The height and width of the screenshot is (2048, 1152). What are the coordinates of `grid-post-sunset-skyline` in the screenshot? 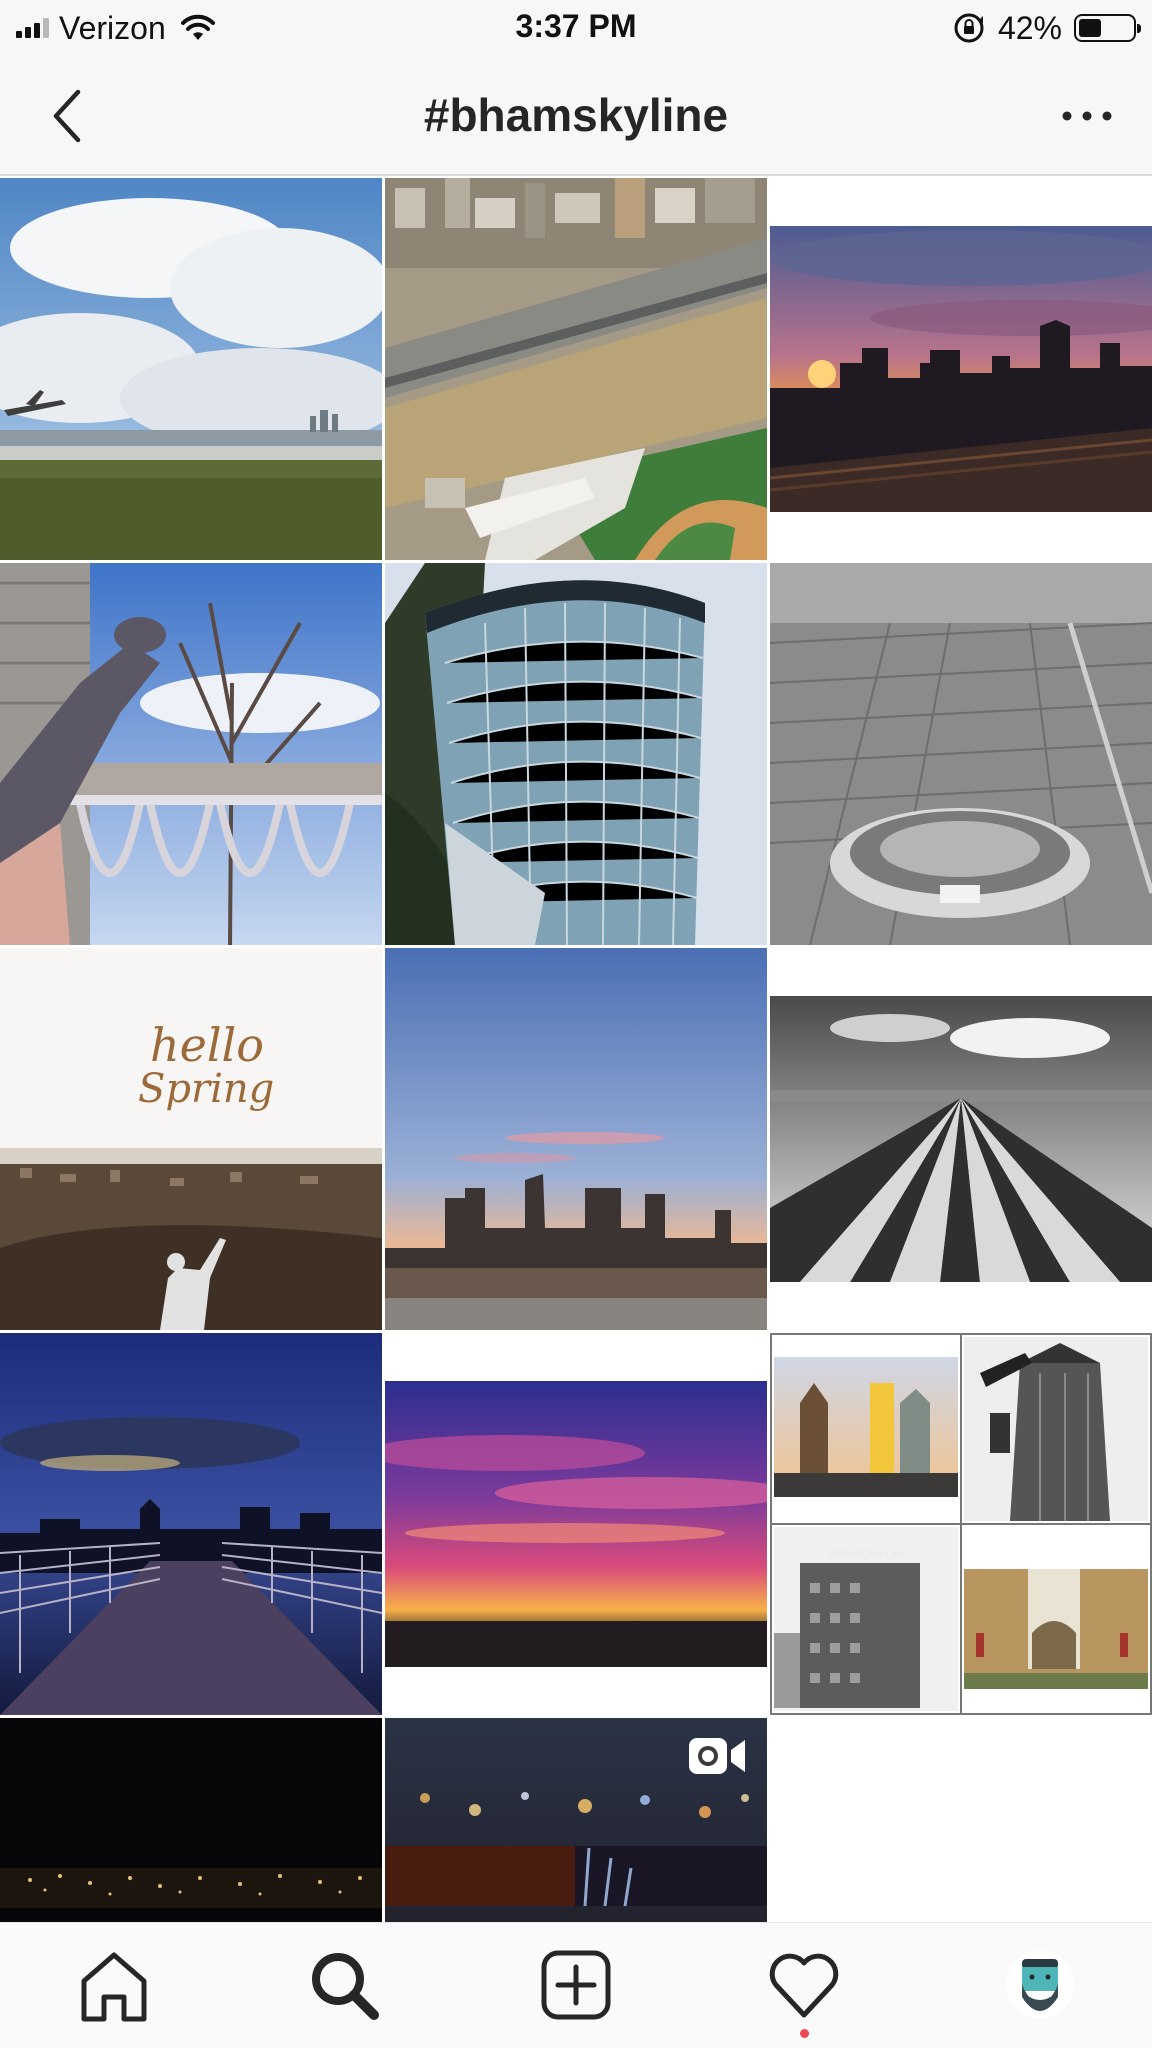 It's located at (961, 369).